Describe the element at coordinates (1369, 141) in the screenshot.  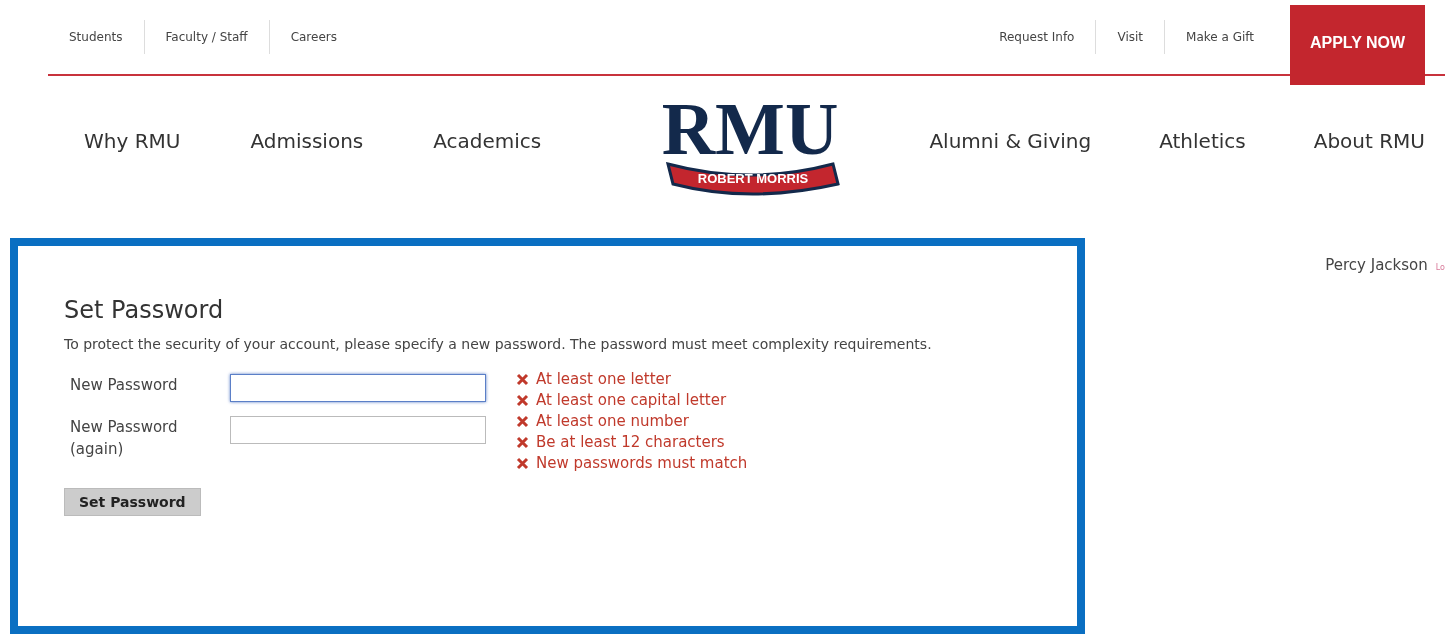
I see `nav-link: About RMU` at that location.